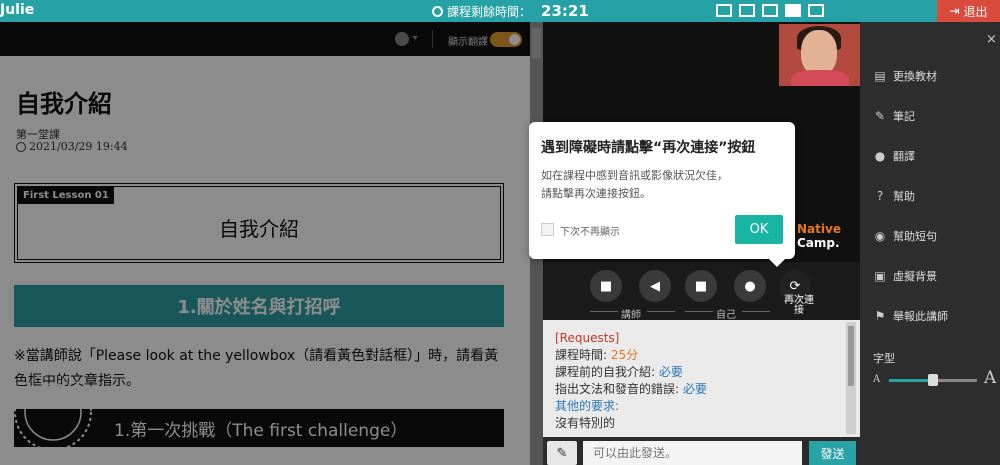 The width and height of the screenshot is (1000, 465). What do you see at coordinates (634, 175) in the screenshot?
I see `popup-body-line1: 如在課程中感到音訊或影像狀況欠佳，` at bounding box center [634, 175].